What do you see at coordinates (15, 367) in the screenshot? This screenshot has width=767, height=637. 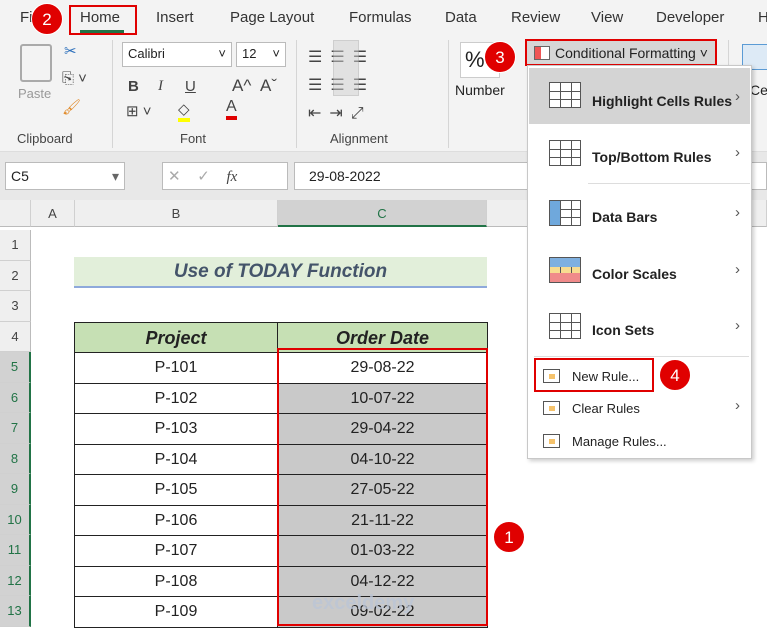 I see `row-header-5: 5` at bounding box center [15, 367].